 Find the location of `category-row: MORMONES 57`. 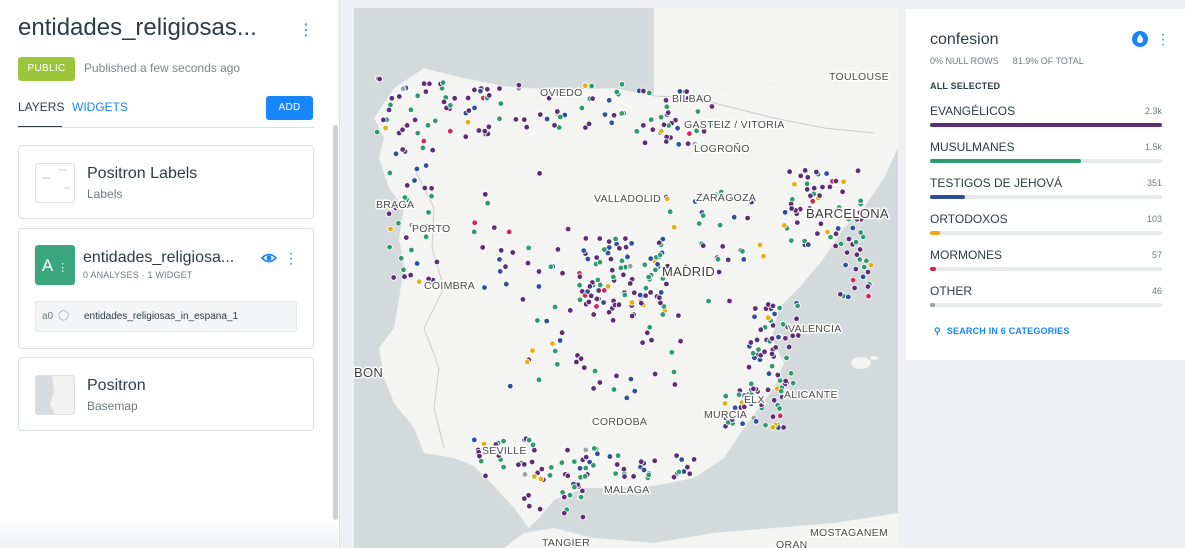

category-row: MORMONES 57 is located at coordinates (1046, 263).